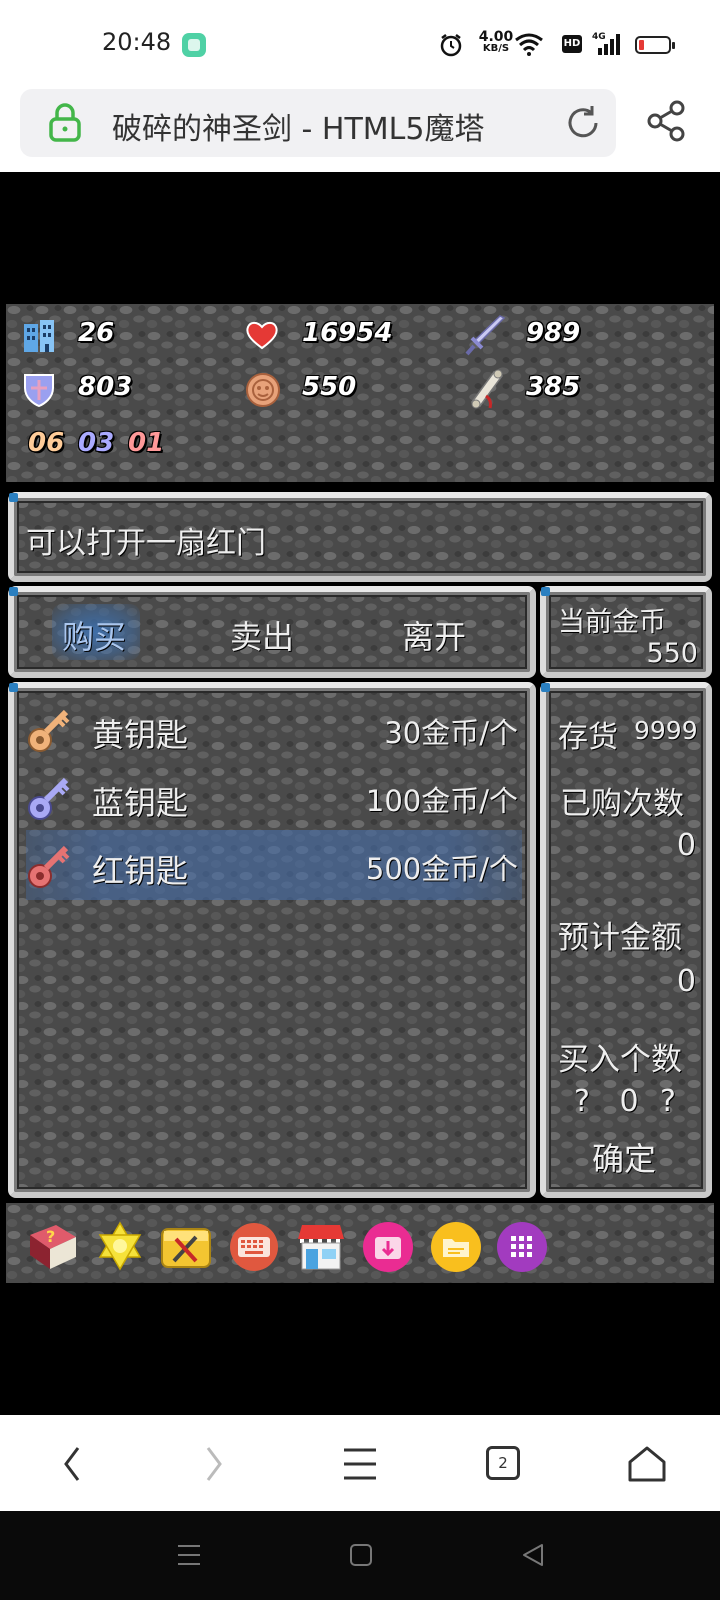 This screenshot has width=720, height=1600. Describe the element at coordinates (96, 333) in the screenshot. I see `floor-value: 26` at that location.